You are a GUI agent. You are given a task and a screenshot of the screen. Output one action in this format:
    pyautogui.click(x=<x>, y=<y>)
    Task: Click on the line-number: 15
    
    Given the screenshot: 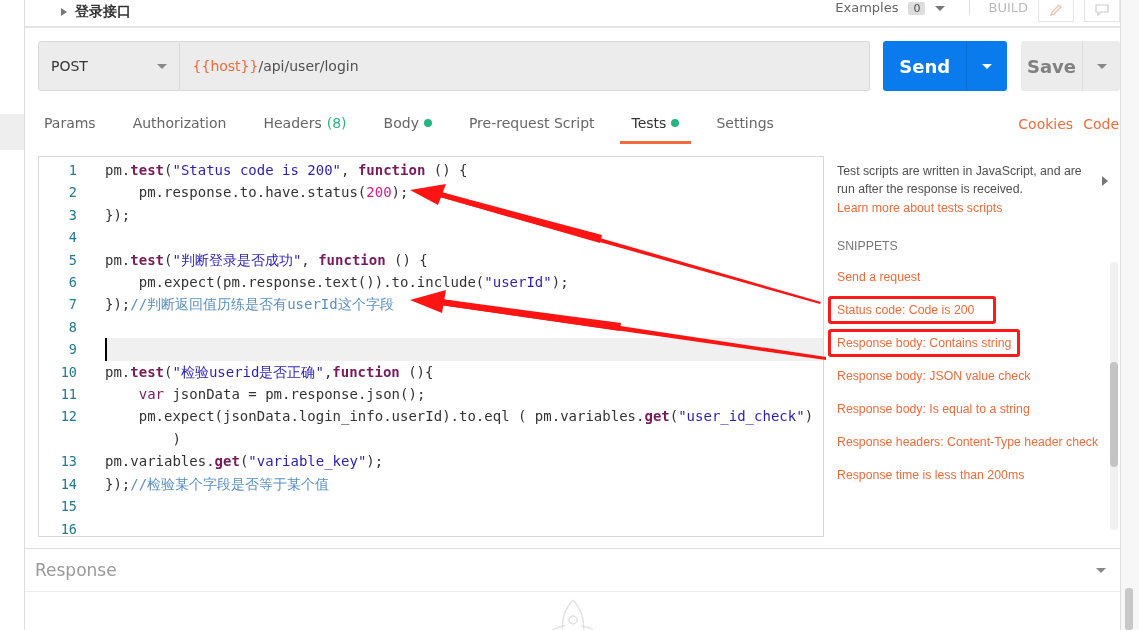 What is the action you would take?
    pyautogui.click(x=68, y=507)
    